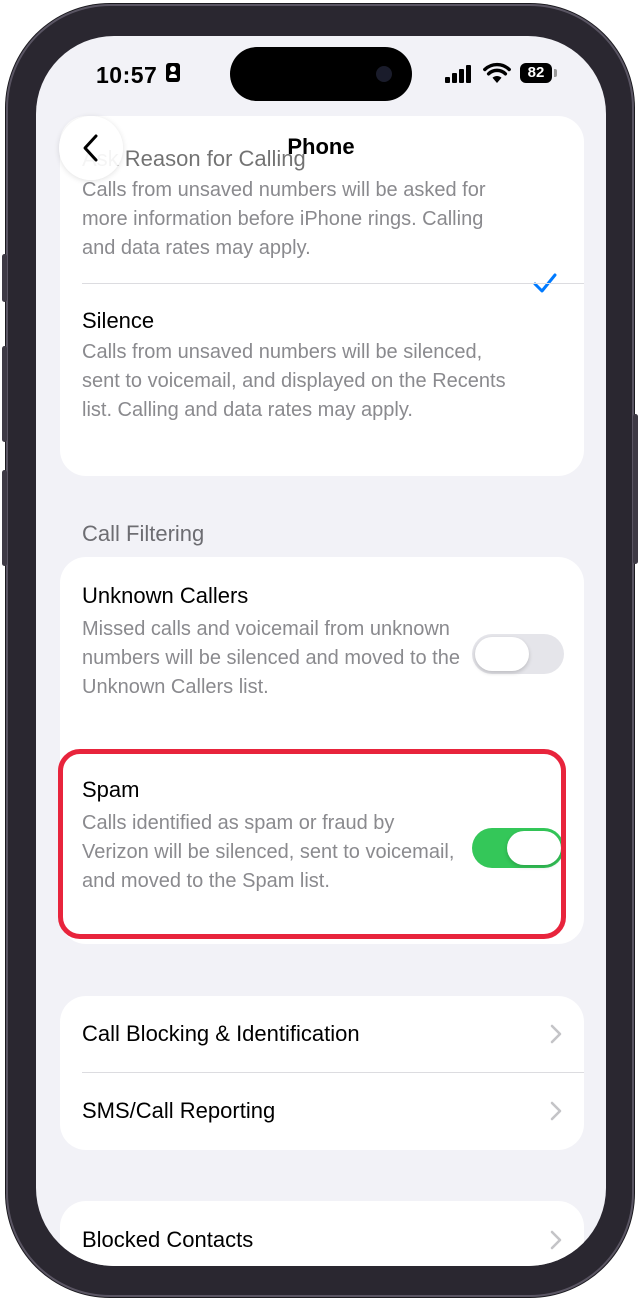 The image size is (642, 1301). What do you see at coordinates (312, 844) in the screenshot?
I see `spam-highlight-box` at bounding box center [312, 844].